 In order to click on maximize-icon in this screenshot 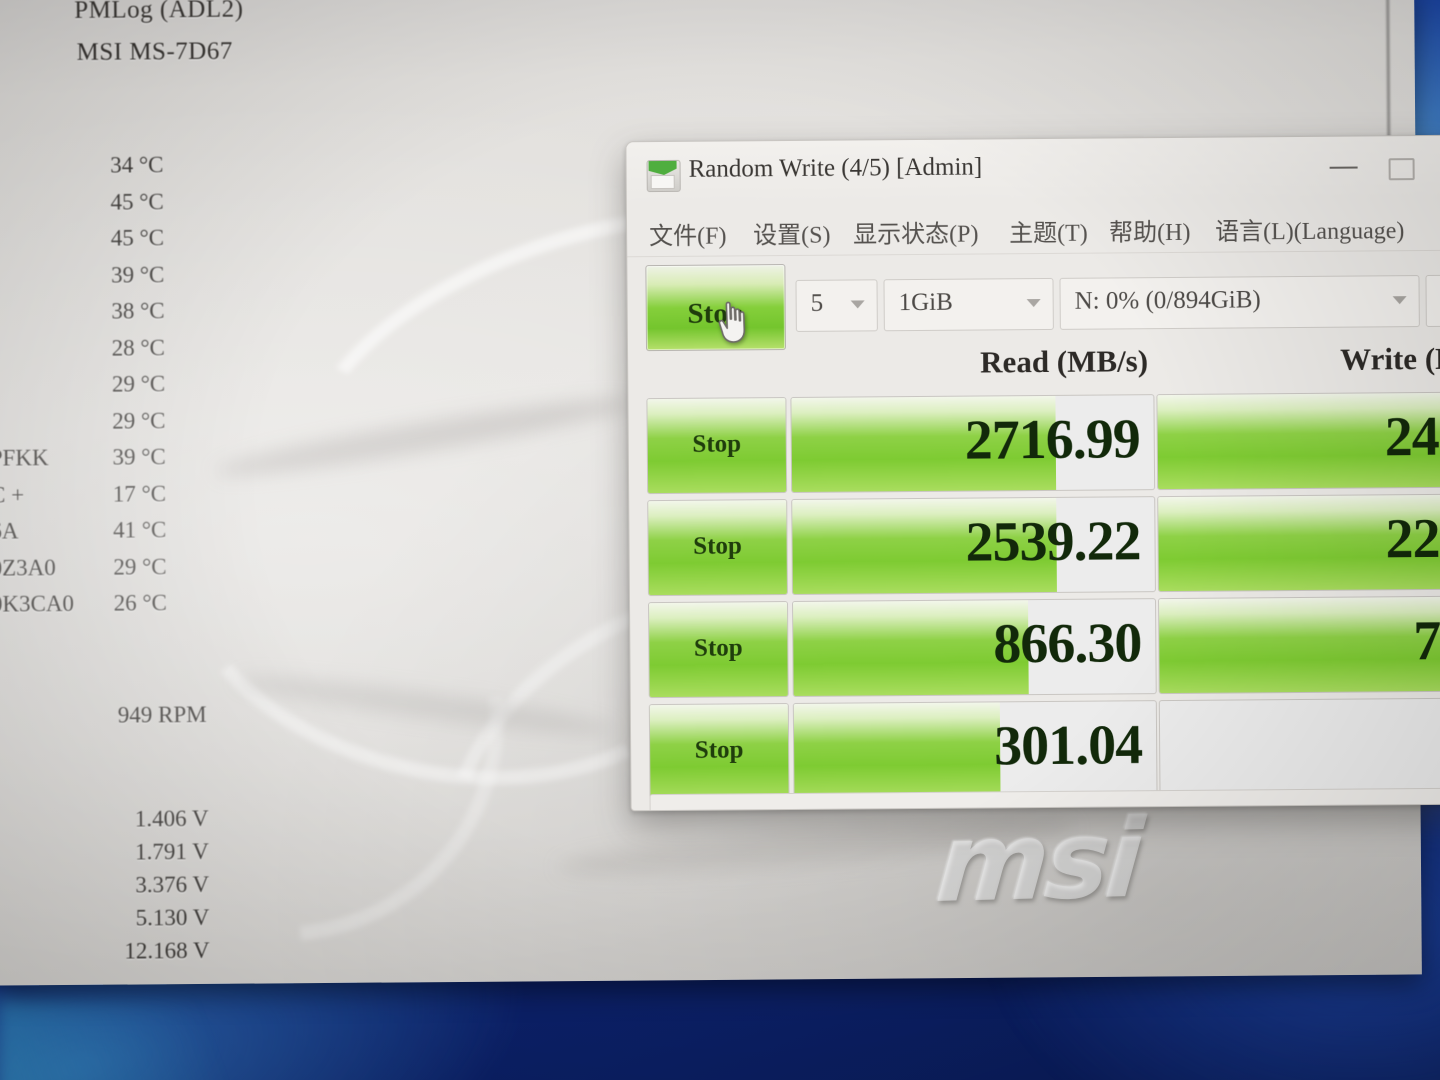, I will do `click(1401, 169)`.